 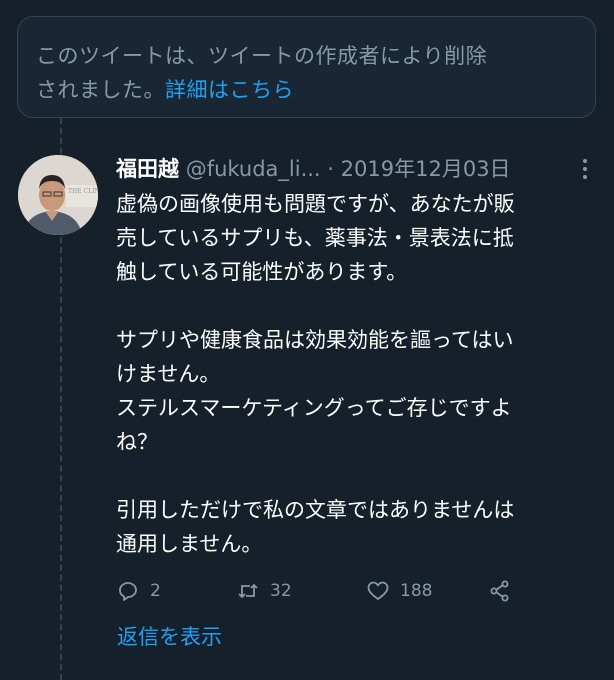 I want to click on deleted-notice-text: されました。, so click(x=100, y=90).